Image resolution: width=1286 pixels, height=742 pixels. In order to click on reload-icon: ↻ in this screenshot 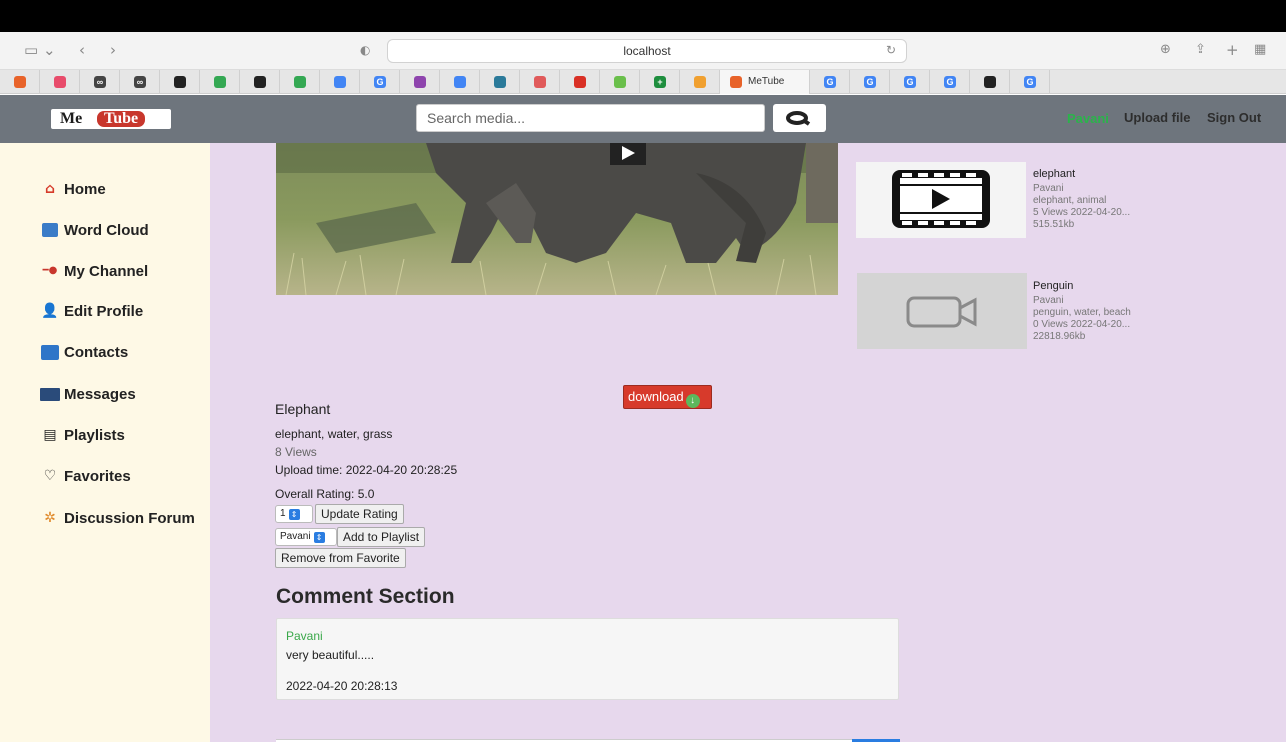, I will do `click(891, 50)`.